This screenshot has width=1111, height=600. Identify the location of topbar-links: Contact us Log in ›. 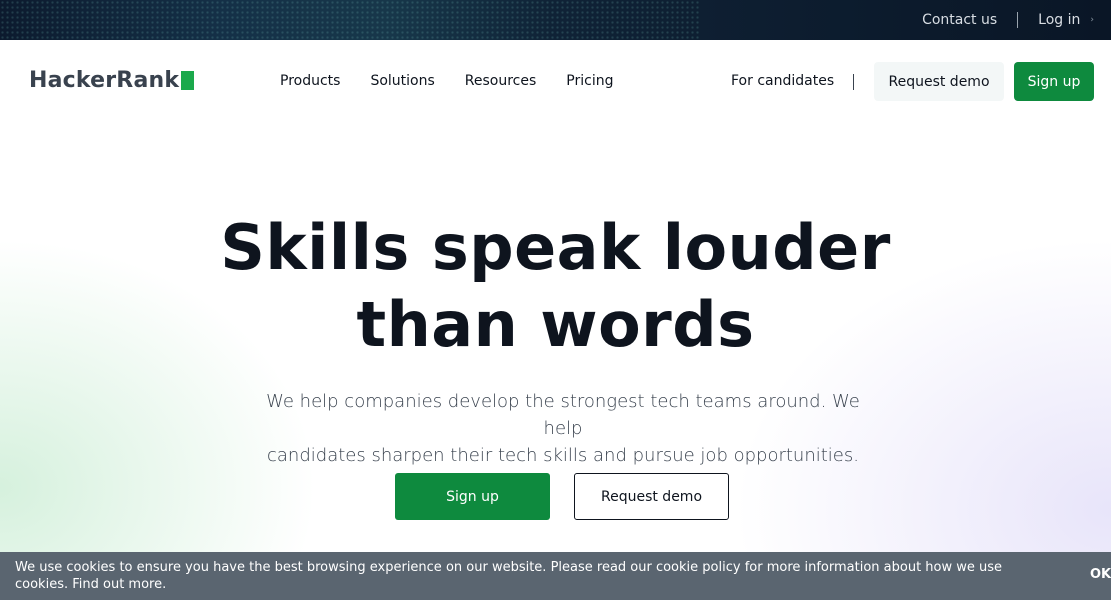
(1016, 20).